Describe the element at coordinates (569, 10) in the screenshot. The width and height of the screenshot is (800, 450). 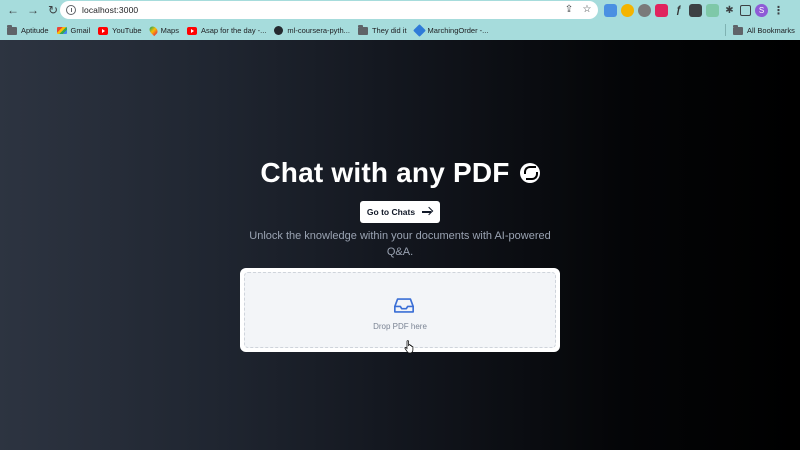
I see `share-icon: ⇪` at that location.